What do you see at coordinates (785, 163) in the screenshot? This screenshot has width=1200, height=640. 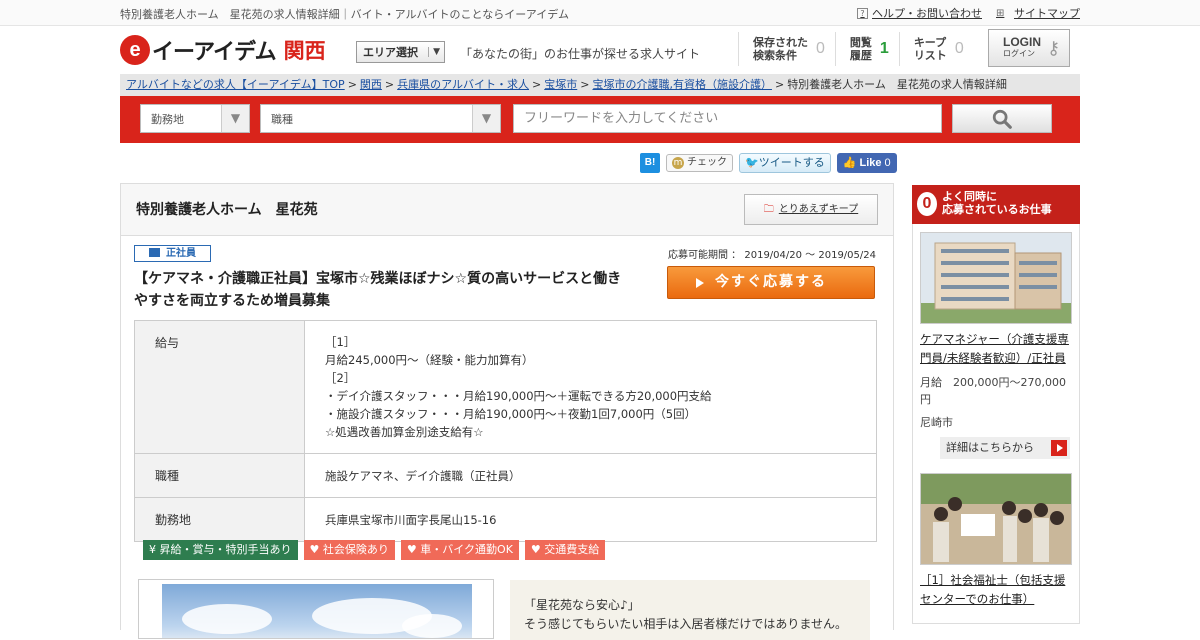 I see `tweet-button: 🐦ツイートする` at bounding box center [785, 163].